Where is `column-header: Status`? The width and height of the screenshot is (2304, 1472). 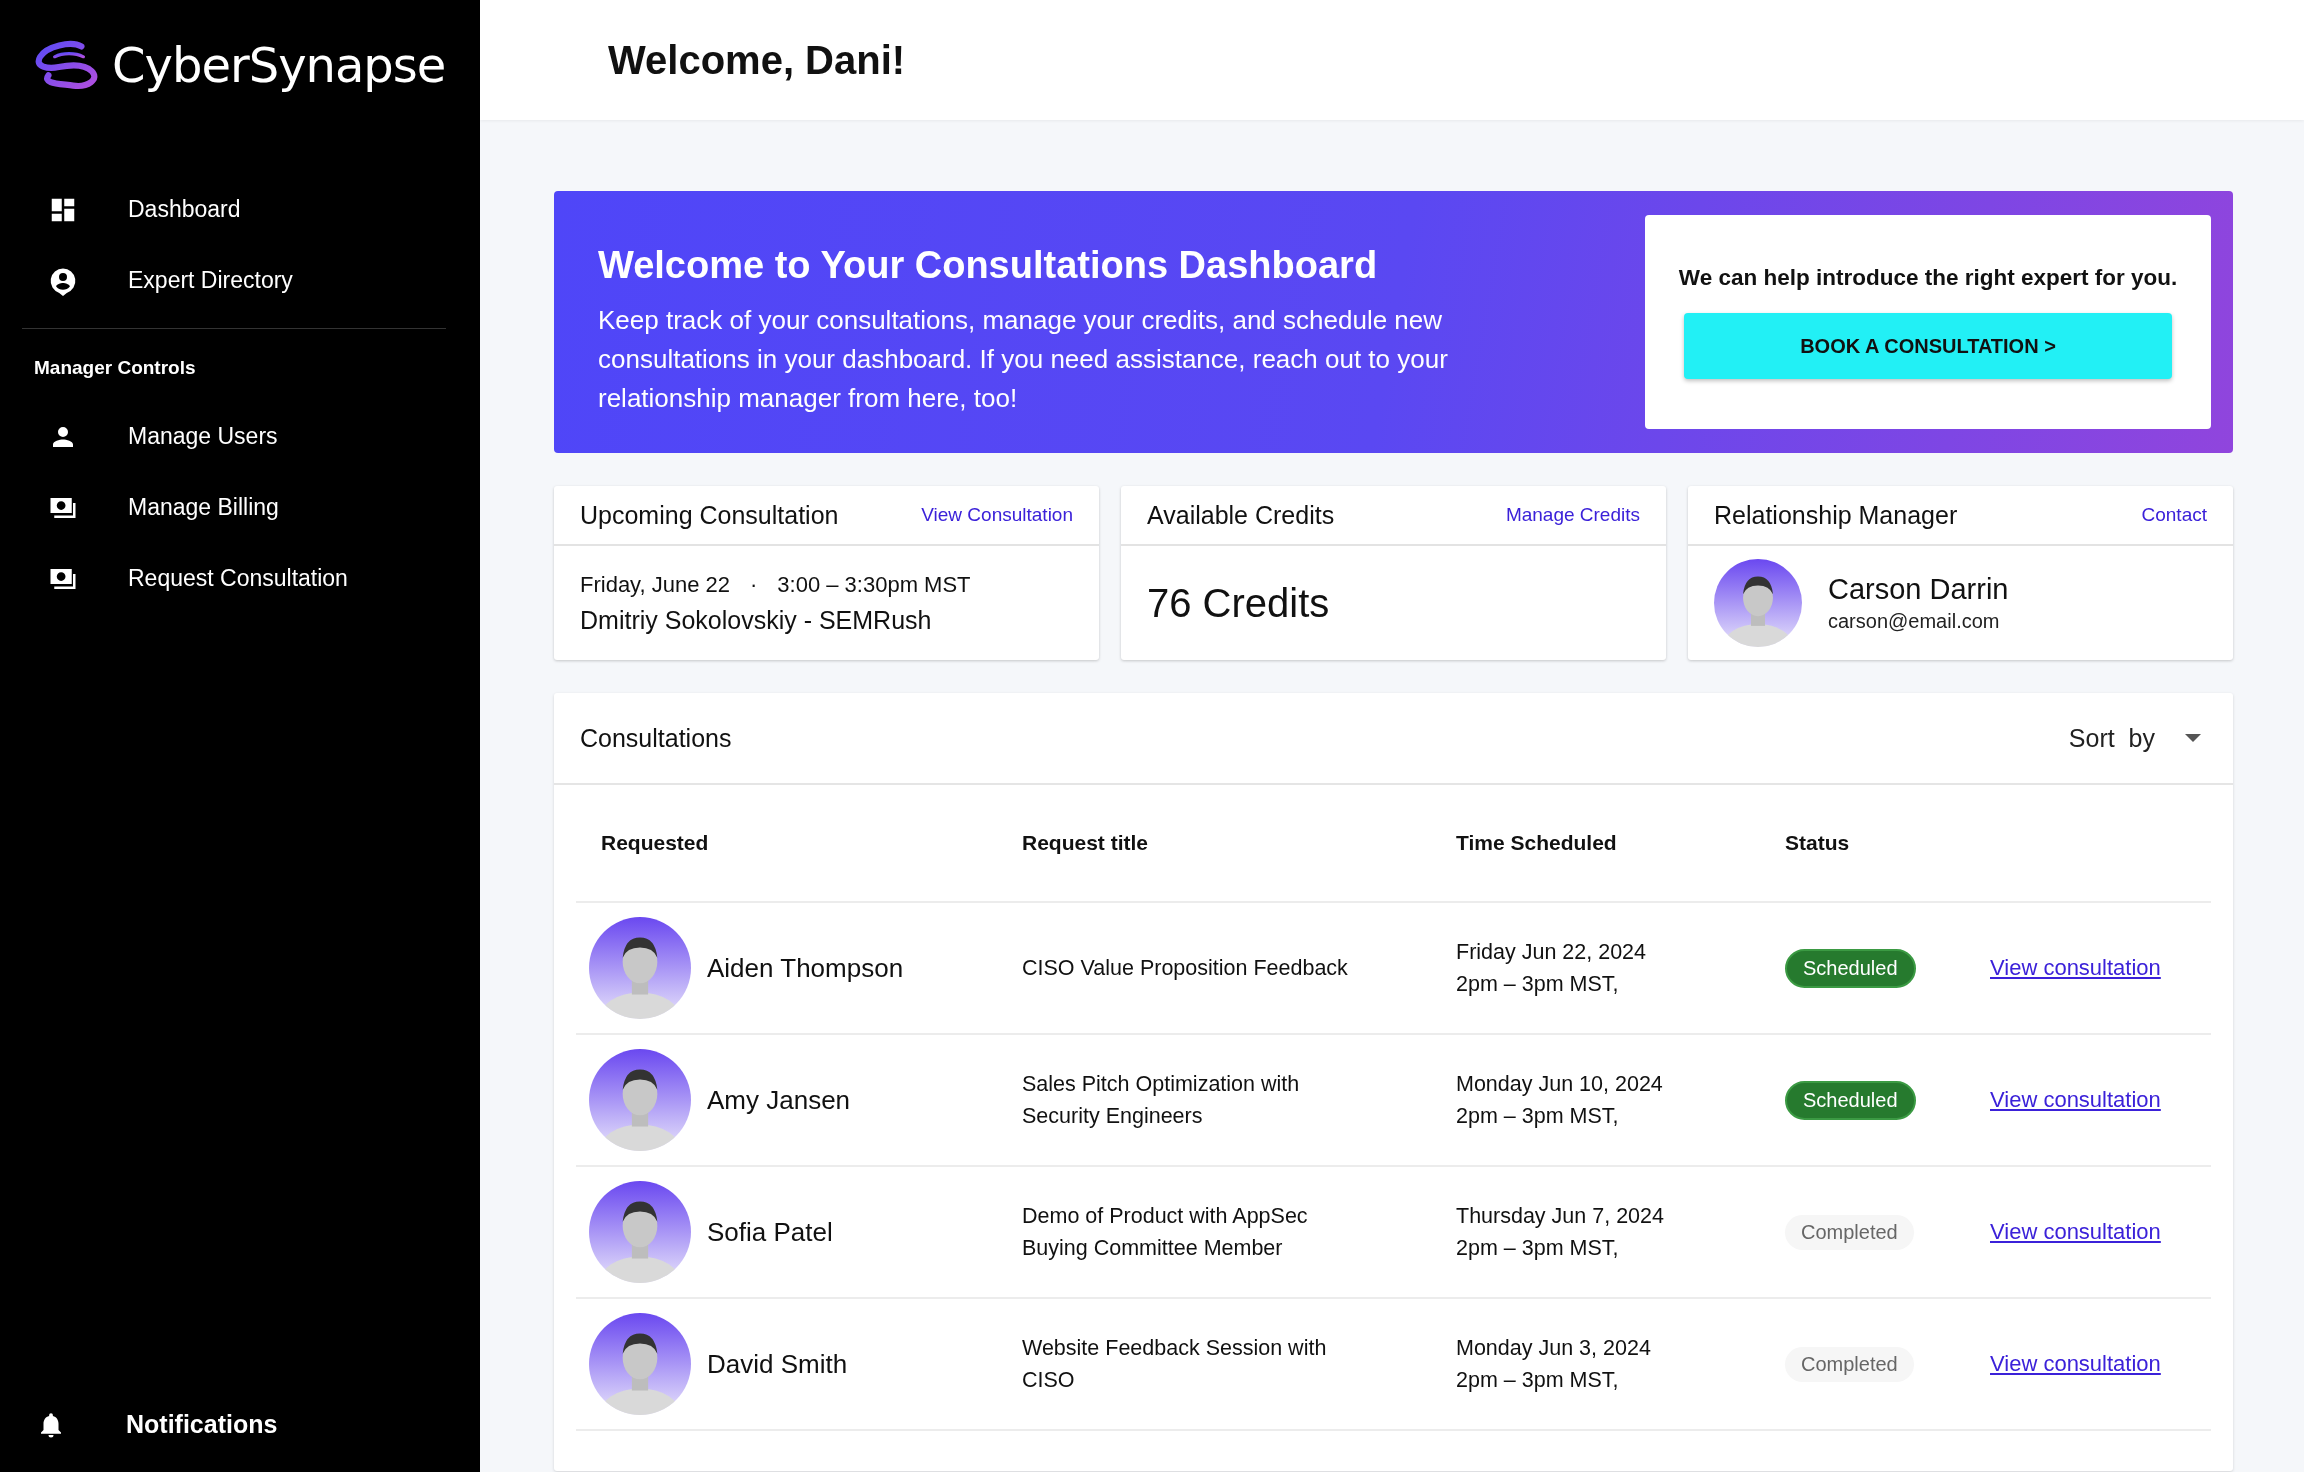 column-header: Status is located at coordinates (1887, 843).